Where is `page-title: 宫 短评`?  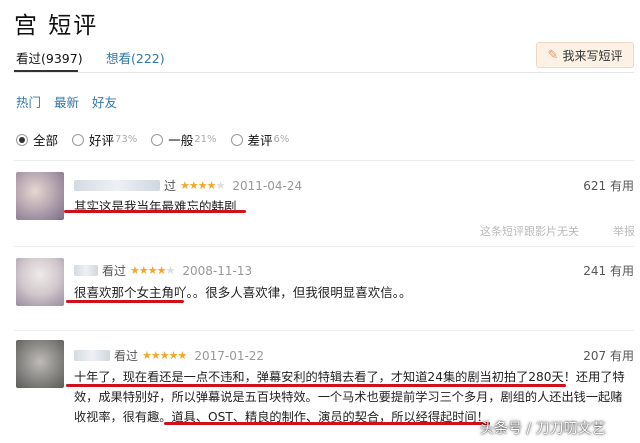 page-title: 宫 短评 is located at coordinates (56, 26).